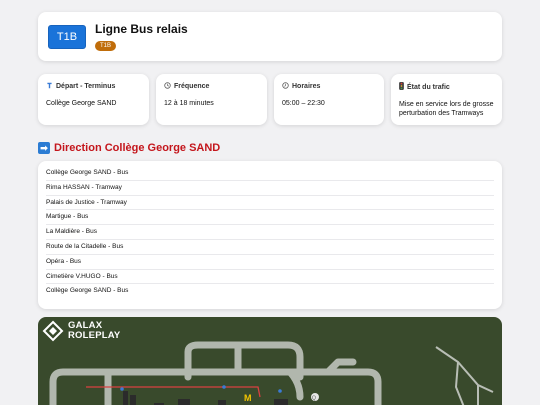  I want to click on galax-roleplay-logo: GALAX ROLEPLAY, so click(81, 331).